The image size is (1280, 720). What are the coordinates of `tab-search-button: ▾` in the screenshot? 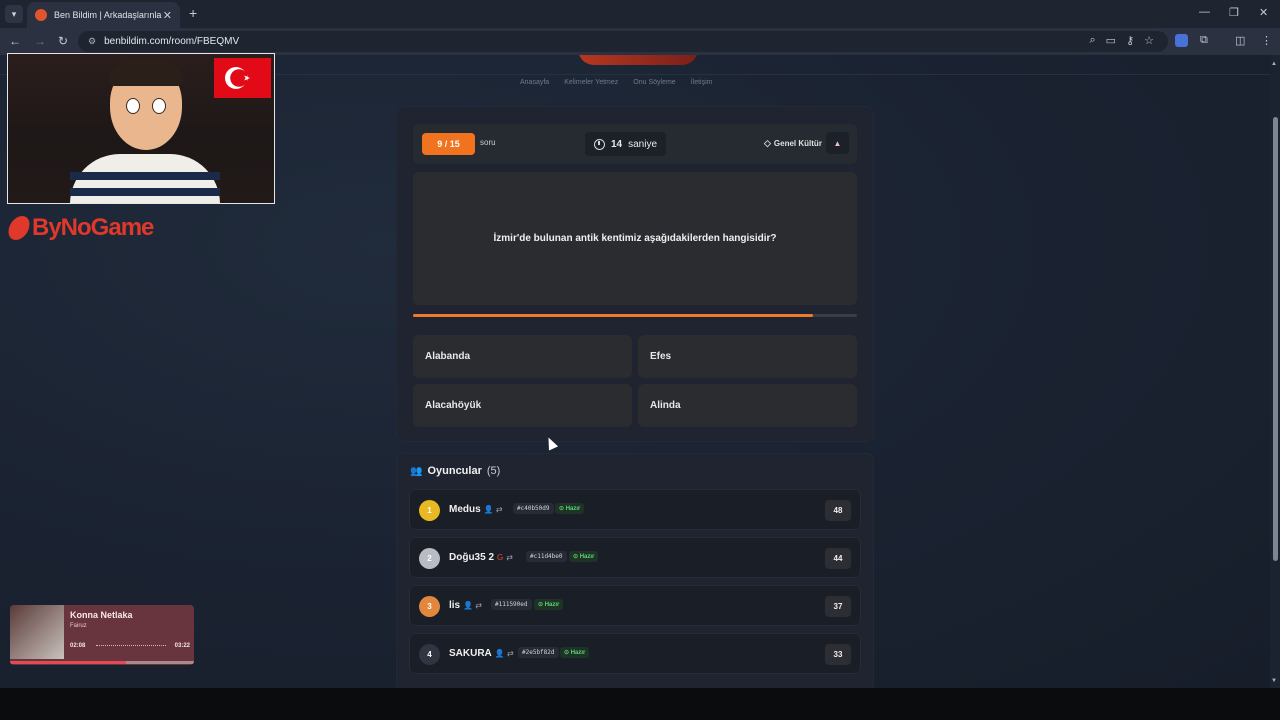 It's located at (14, 14).